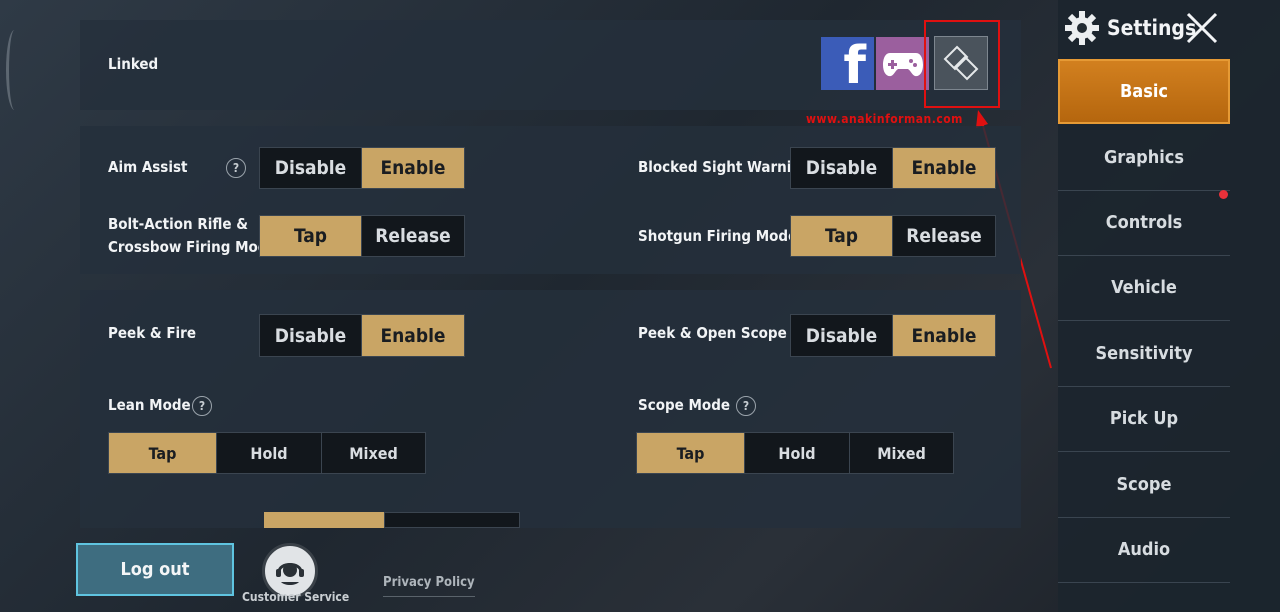 The image size is (1280, 612). Describe the element at coordinates (1144, 288) in the screenshot. I see `sidebar-item-vehicle: Vehicle` at that location.